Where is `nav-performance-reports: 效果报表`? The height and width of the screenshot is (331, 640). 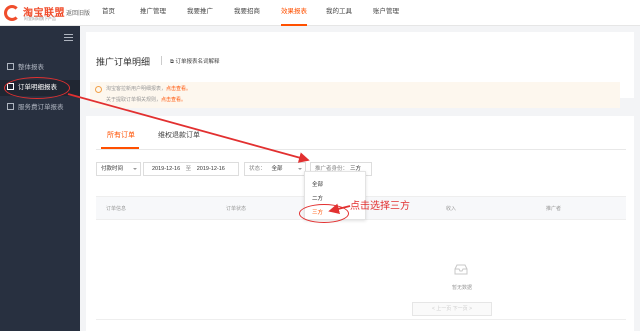 nav-performance-reports: 效果报表 is located at coordinates (294, 13).